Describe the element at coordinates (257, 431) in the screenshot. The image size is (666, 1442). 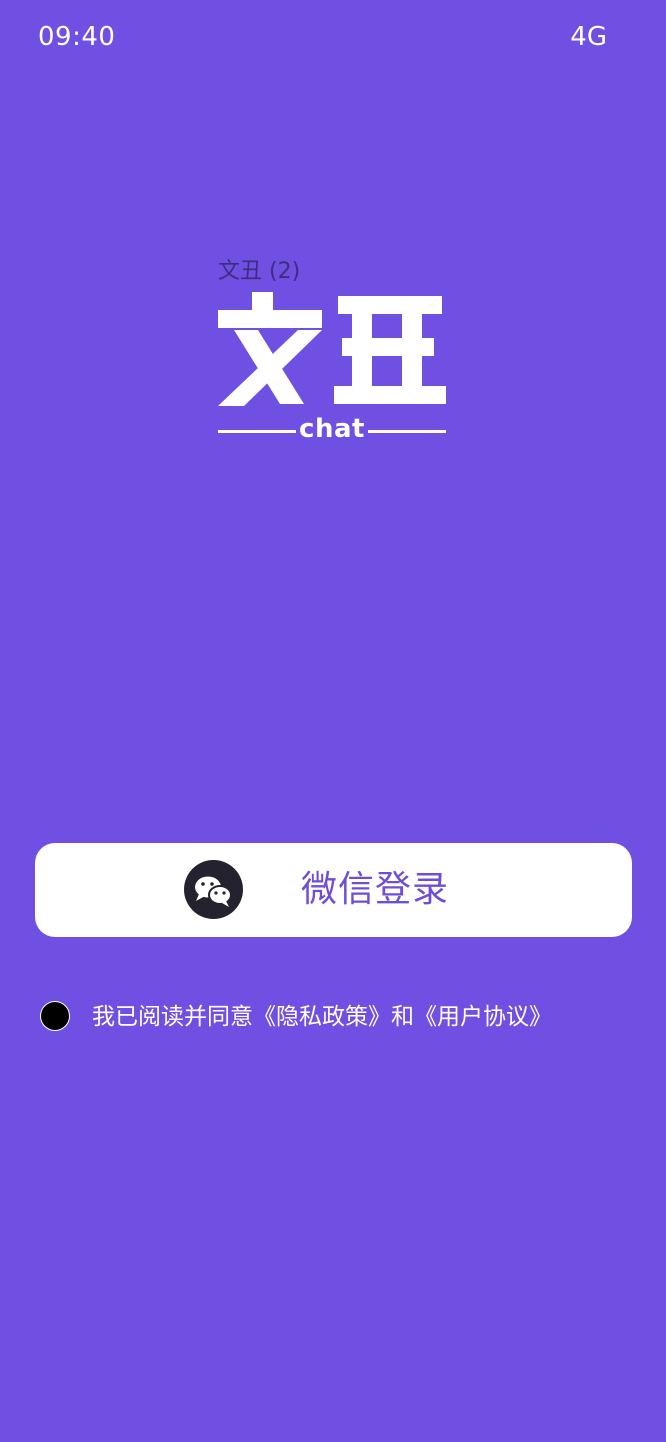
I see `logo-divider-left` at that location.